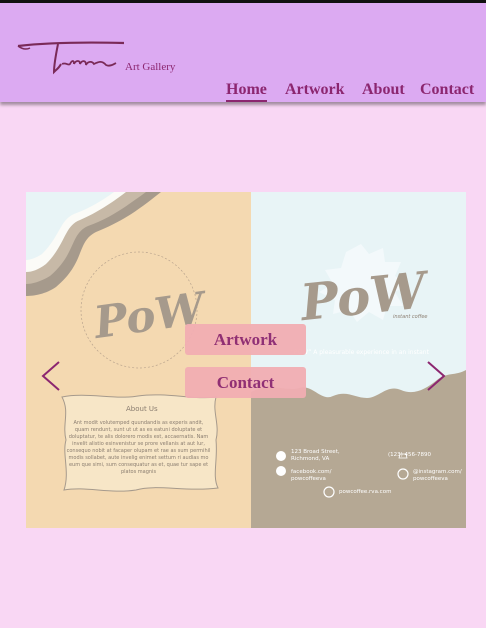  Describe the element at coordinates (51, 376) in the screenshot. I see `prev-slide-arrow-icon` at that location.